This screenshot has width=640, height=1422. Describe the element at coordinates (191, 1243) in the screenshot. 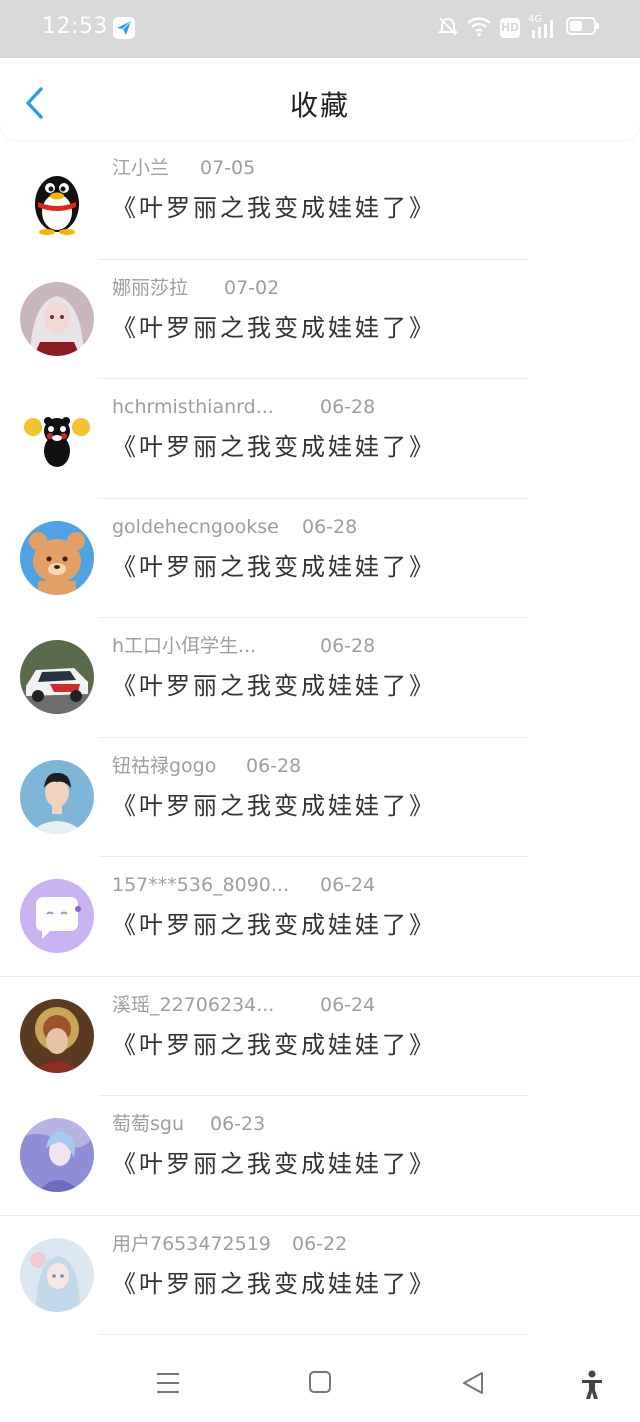

I see `user-name: 用户7653472519` at that location.